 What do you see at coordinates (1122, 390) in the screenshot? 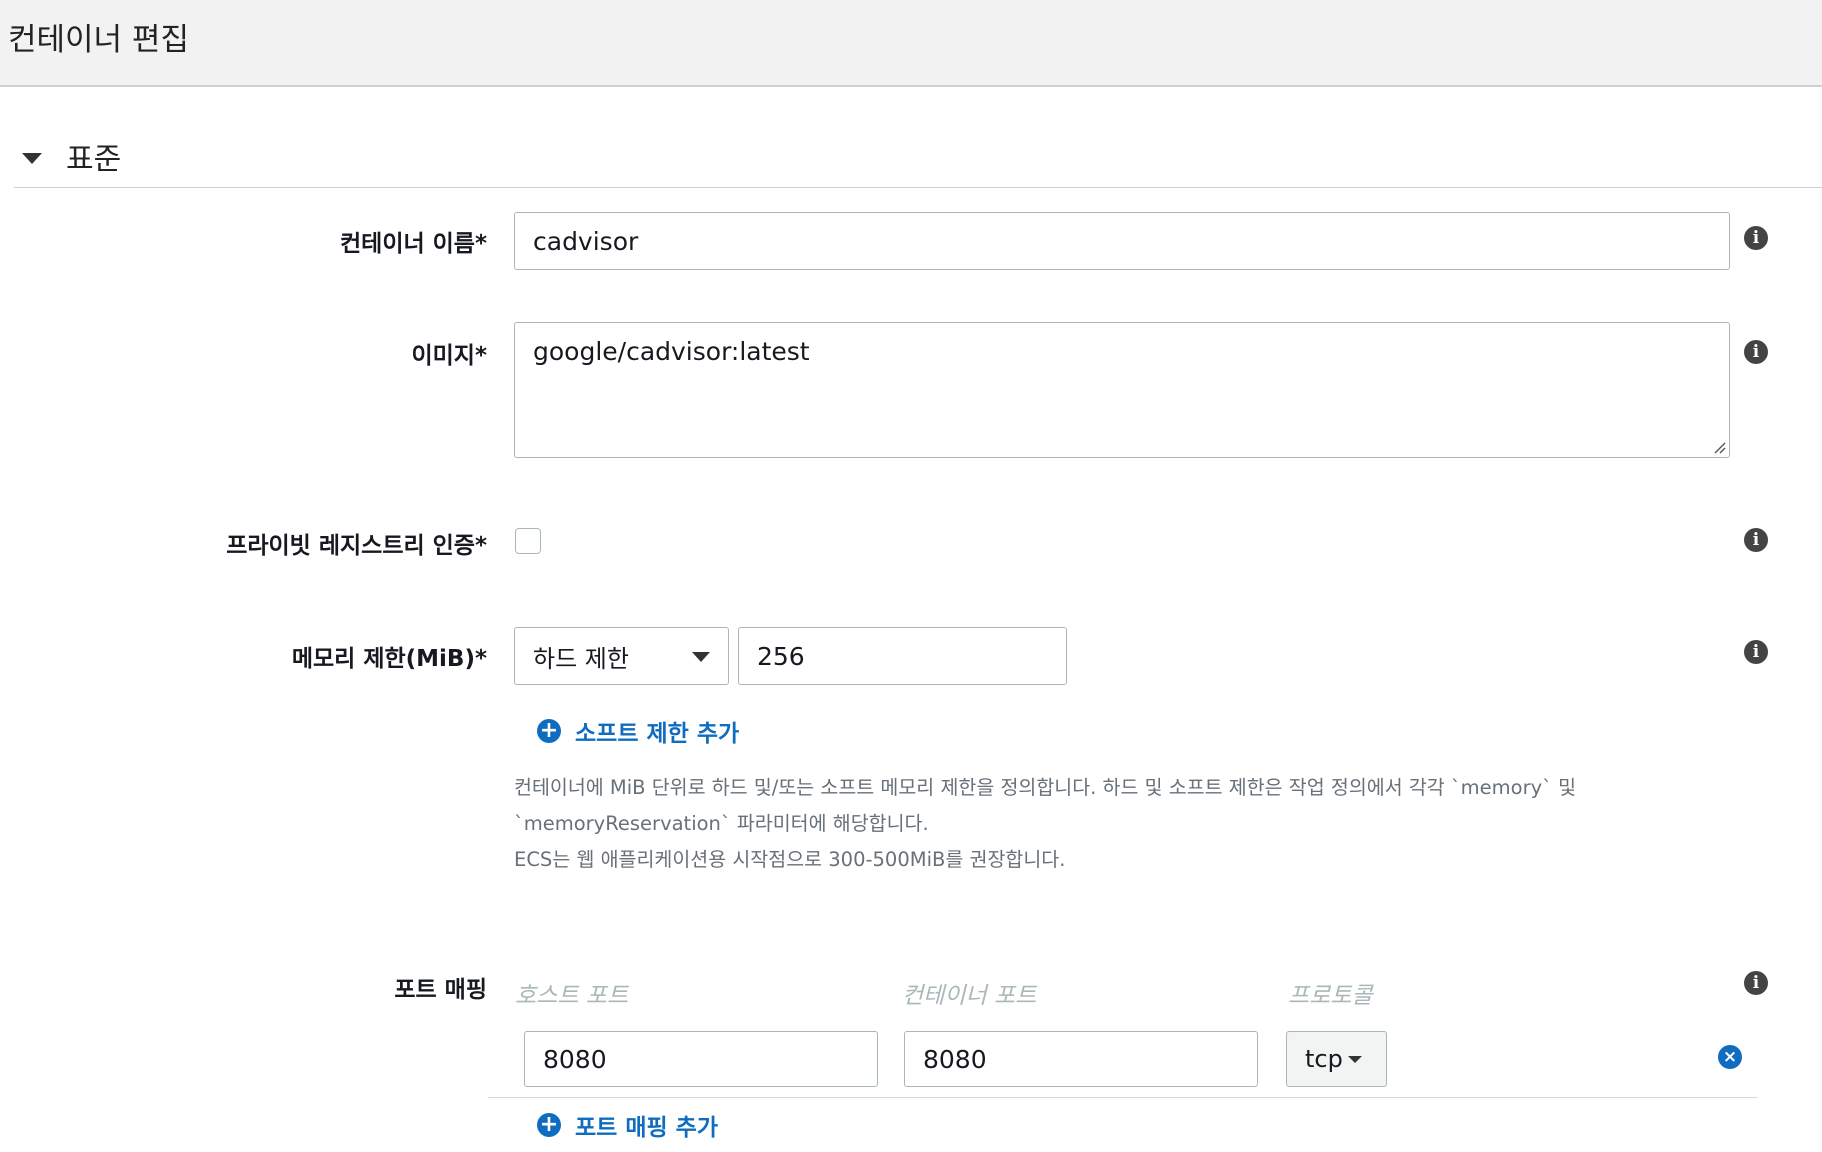
I see `image-textarea: google/cadvisor:latest` at bounding box center [1122, 390].